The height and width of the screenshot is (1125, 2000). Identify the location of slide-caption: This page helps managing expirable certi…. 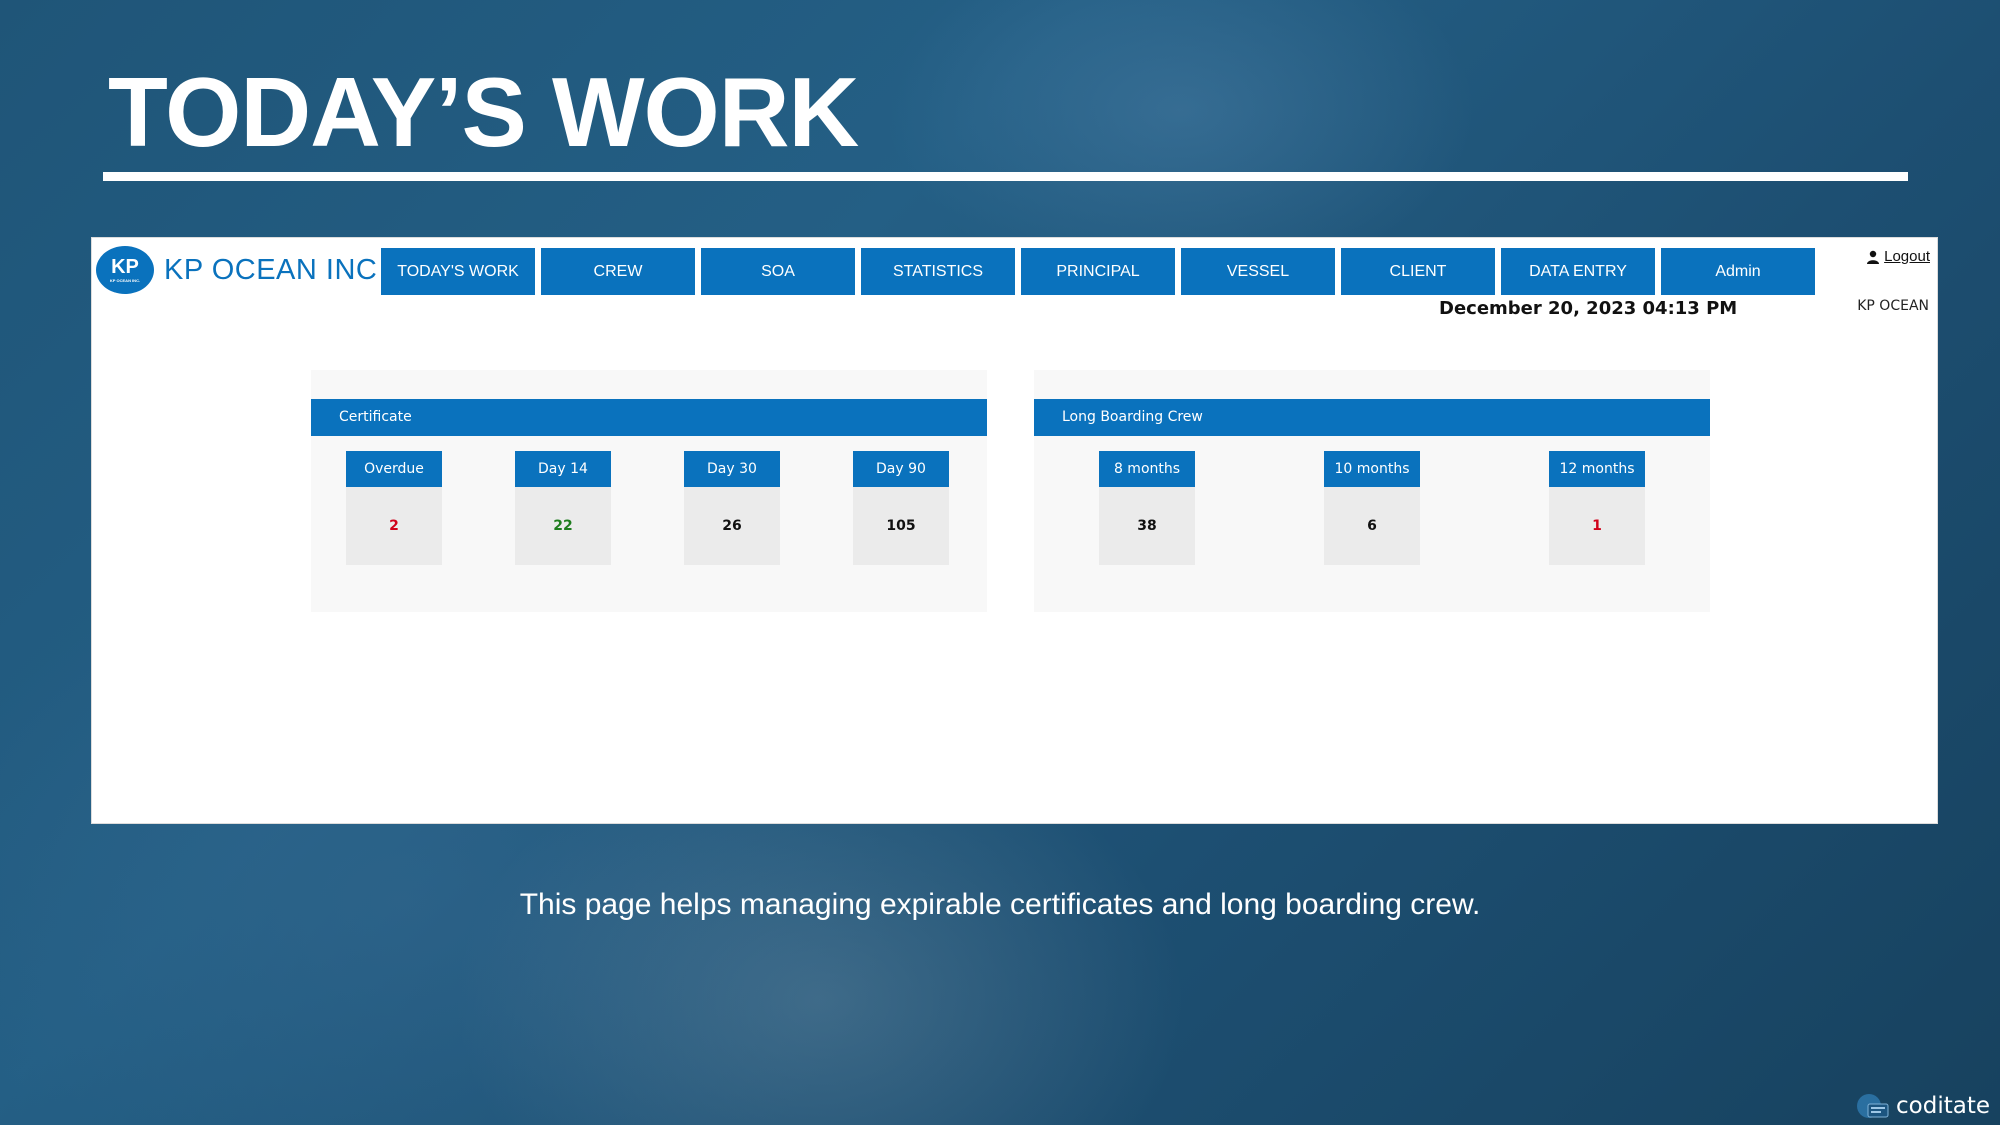
(1000, 904).